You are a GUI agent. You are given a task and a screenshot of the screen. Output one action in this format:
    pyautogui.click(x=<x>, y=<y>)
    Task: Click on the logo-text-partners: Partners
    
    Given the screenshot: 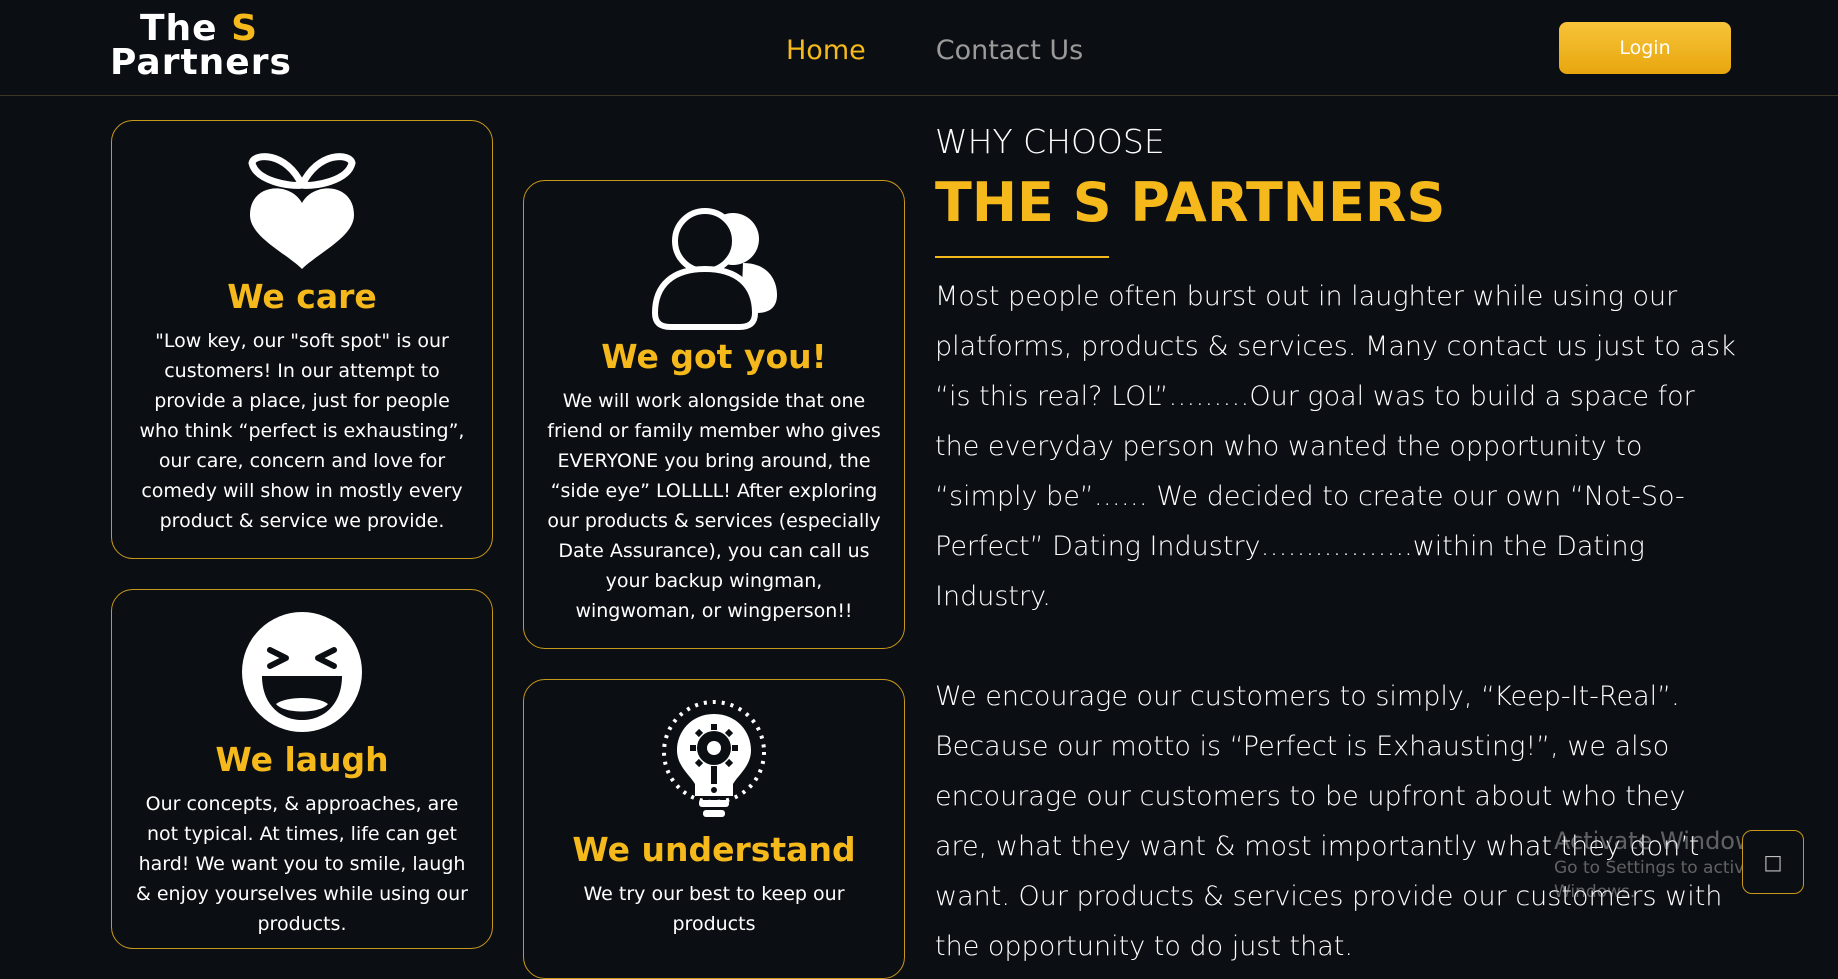 What is the action you would take?
    pyautogui.click(x=201, y=62)
    